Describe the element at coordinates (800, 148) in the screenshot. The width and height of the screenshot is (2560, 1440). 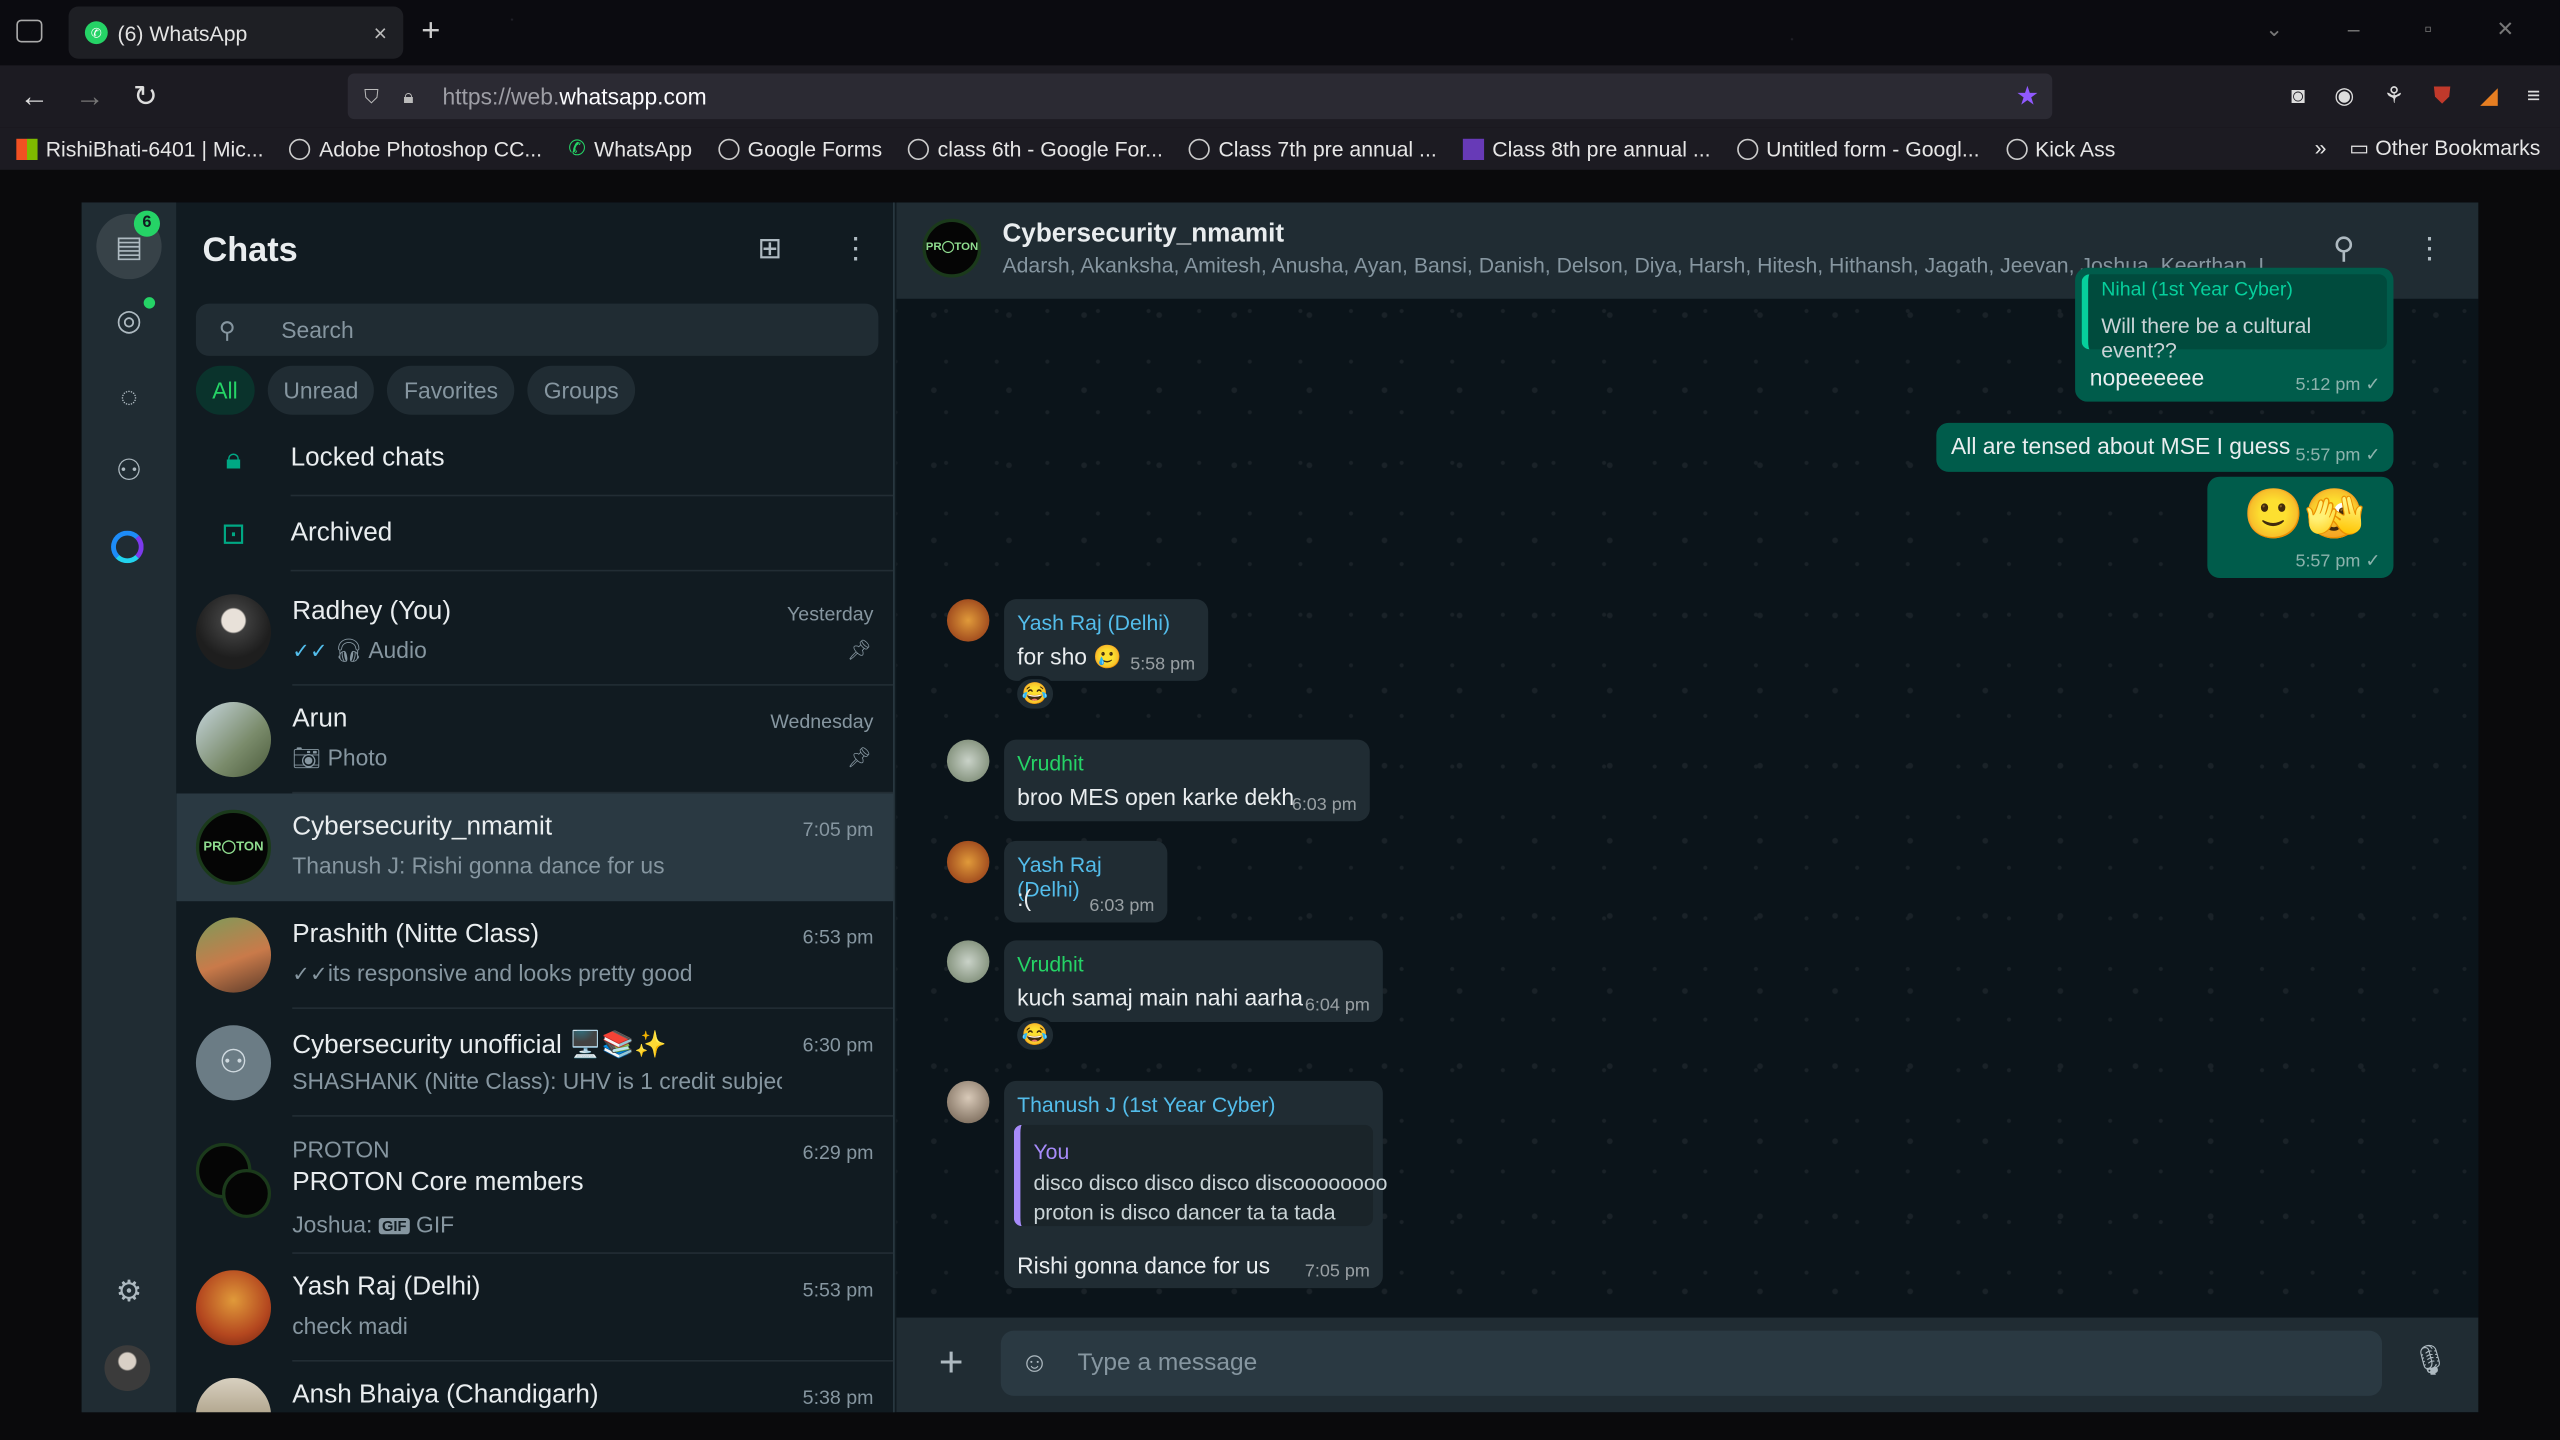
I see `bookmark-item: Google Forms` at that location.